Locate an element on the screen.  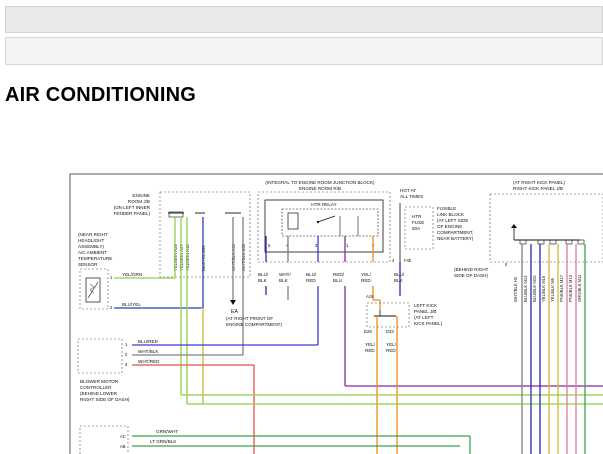
svg-text: RIGHT SIDE OF DASH) is located at coordinates (105, 399).